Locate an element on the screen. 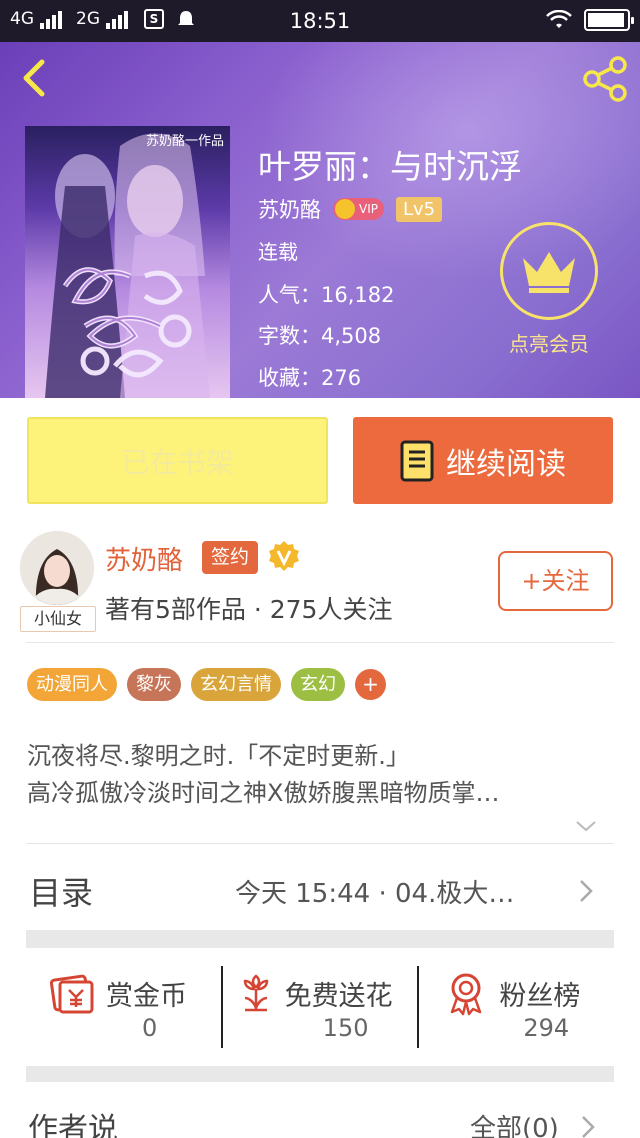 This screenshot has width=640, height=1138. author-says-label: 作者说 is located at coordinates (73, 1125).